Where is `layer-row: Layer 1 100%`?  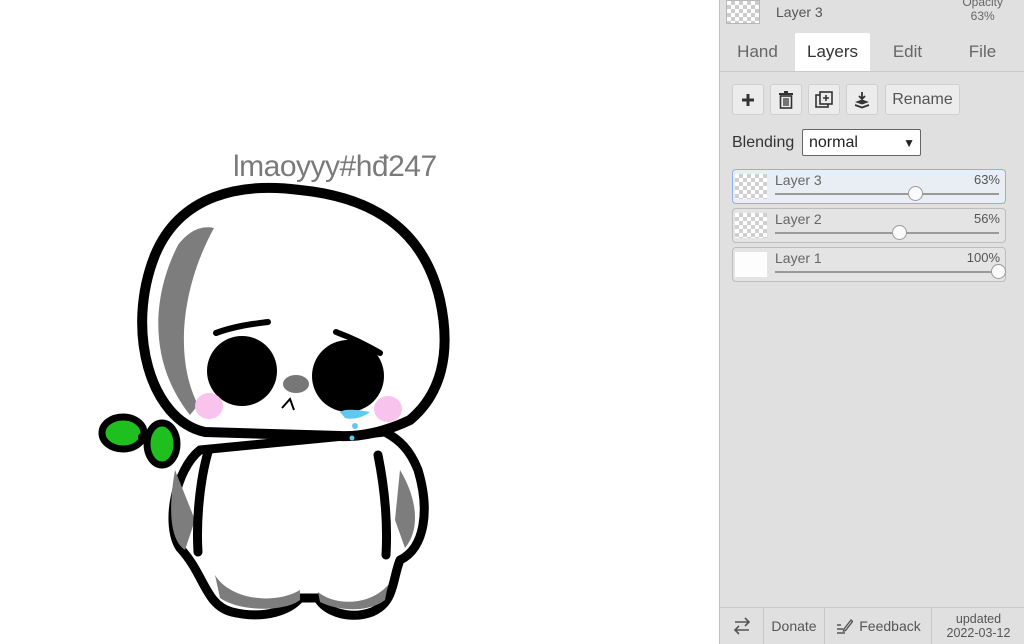 layer-row: Layer 1 100% is located at coordinates (869, 264).